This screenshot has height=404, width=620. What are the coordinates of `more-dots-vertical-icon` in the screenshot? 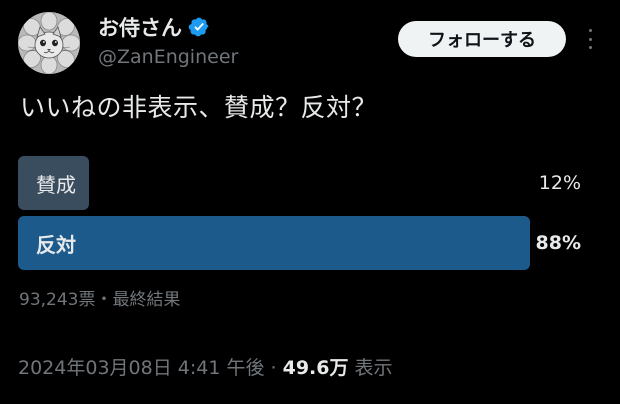 It's located at (590, 39).